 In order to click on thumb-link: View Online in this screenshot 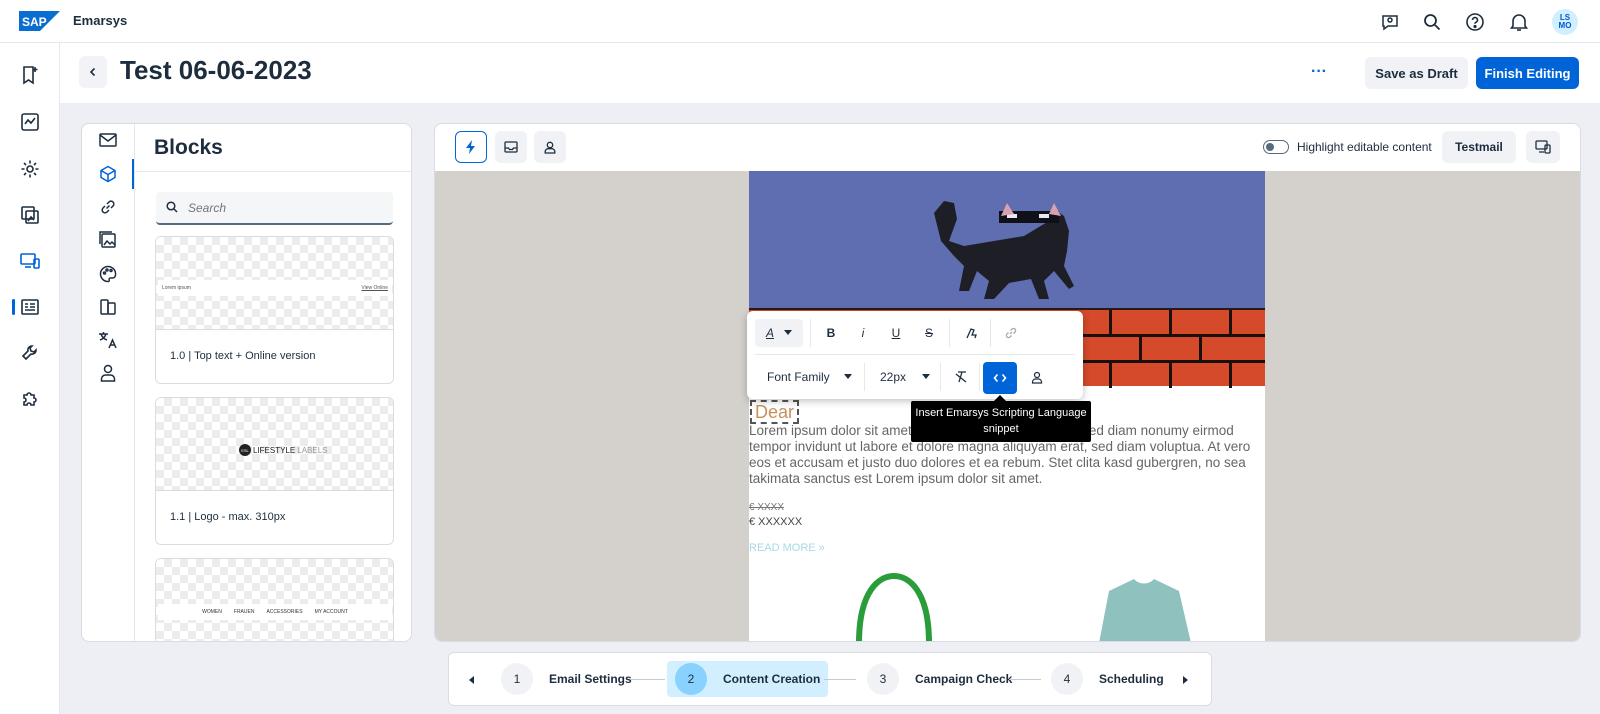, I will do `click(374, 288)`.